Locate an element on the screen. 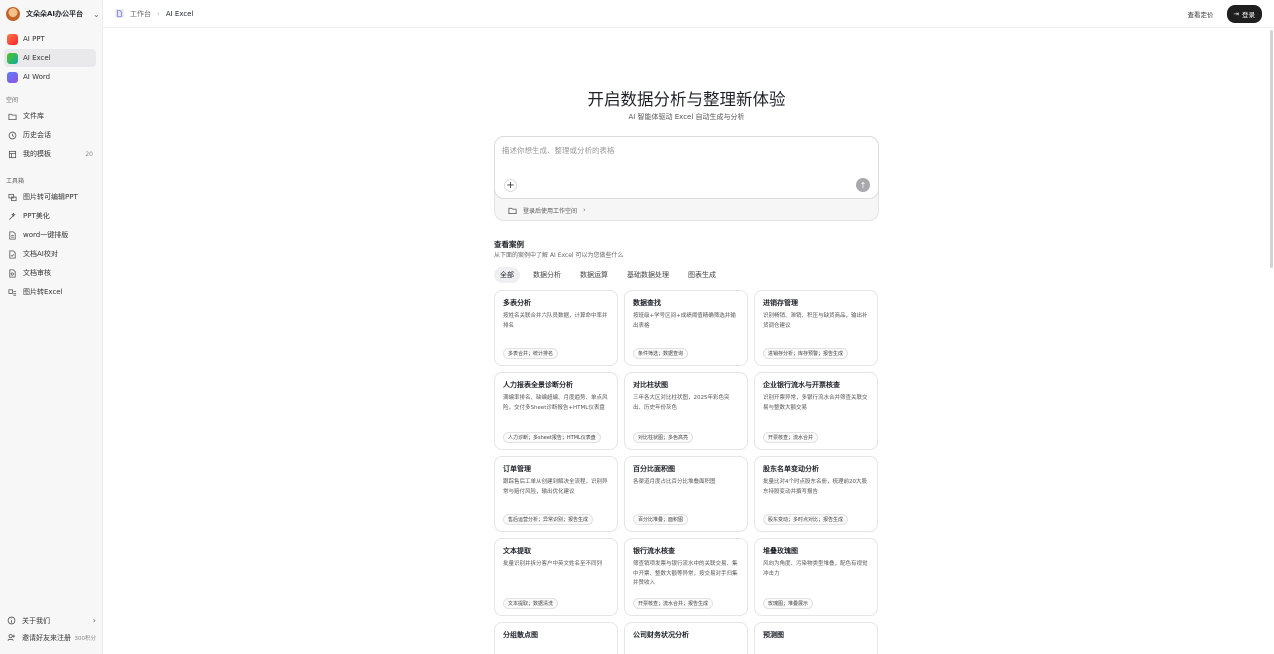 This screenshot has height=654, width=1274. case-card-desc: 按班级+学号区间+成绩阈值精确筛选并输出表格 is located at coordinates (684, 321).